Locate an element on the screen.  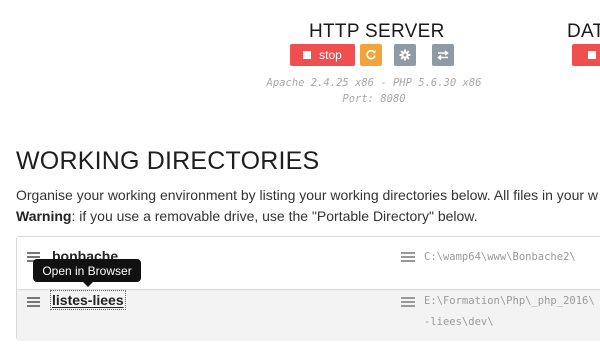
http-settings-button is located at coordinates (405, 55).